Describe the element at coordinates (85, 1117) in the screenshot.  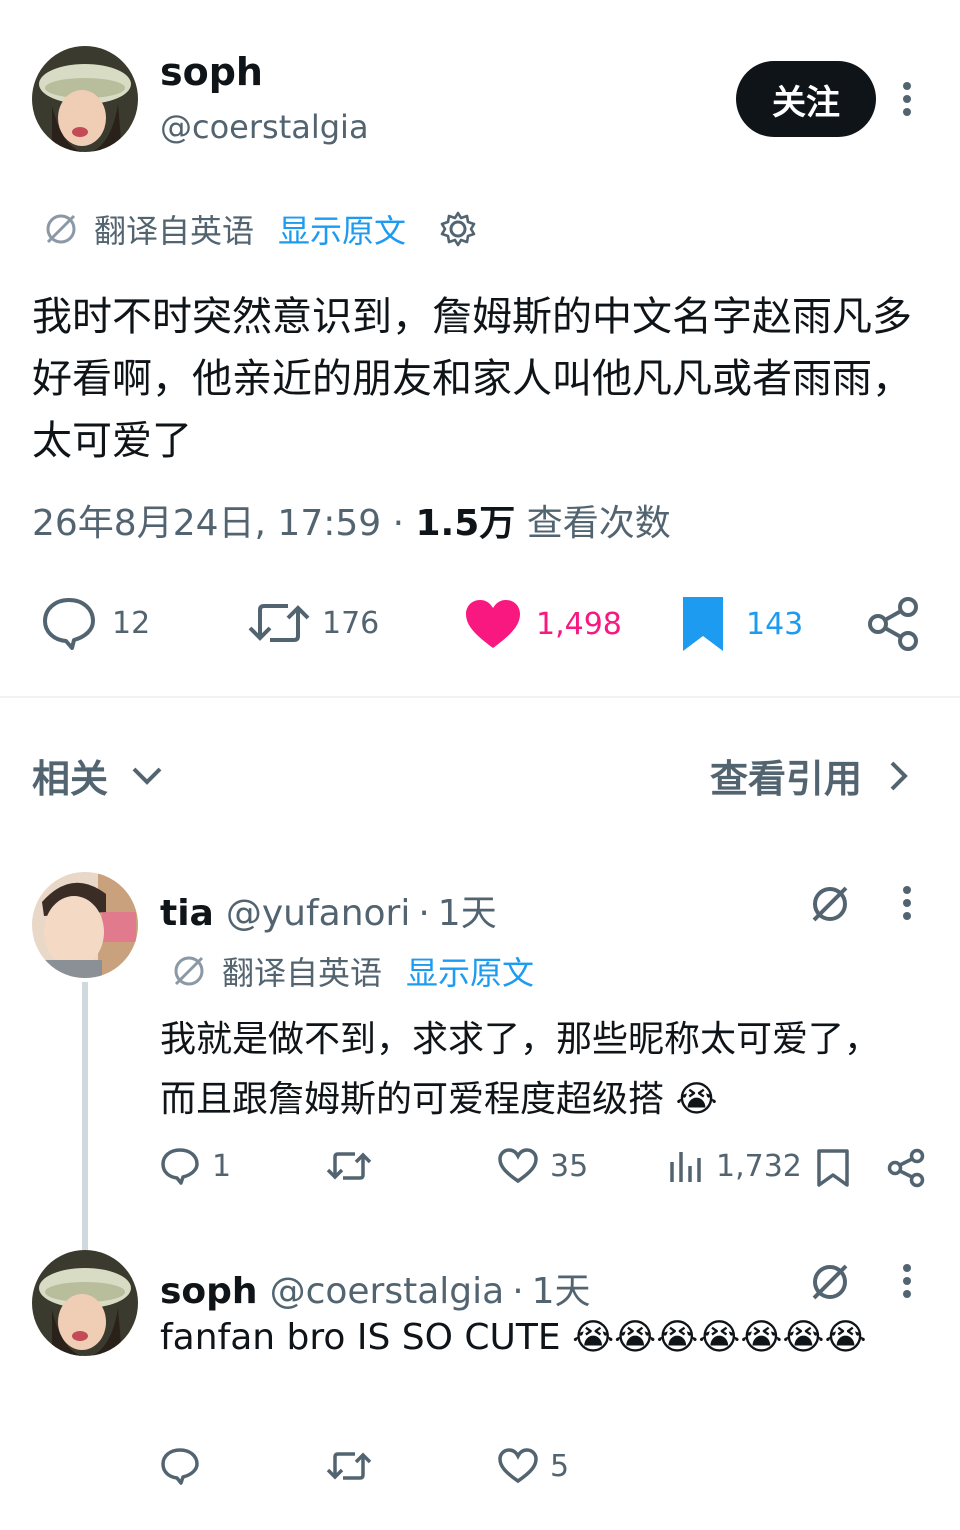
I see `thread-line` at that location.